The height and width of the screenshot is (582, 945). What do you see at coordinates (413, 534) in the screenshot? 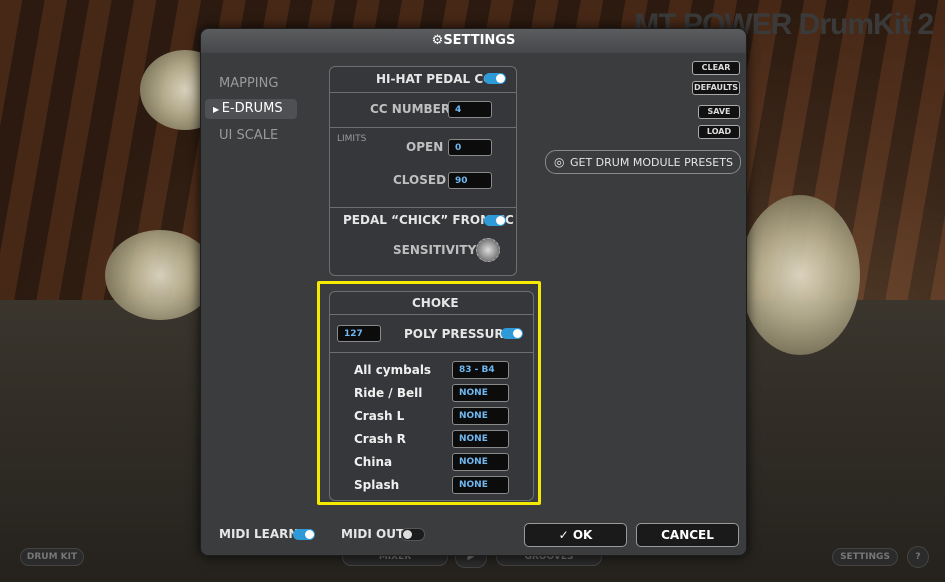
I see `midi-out-toggle` at bounding box center [413, 534].